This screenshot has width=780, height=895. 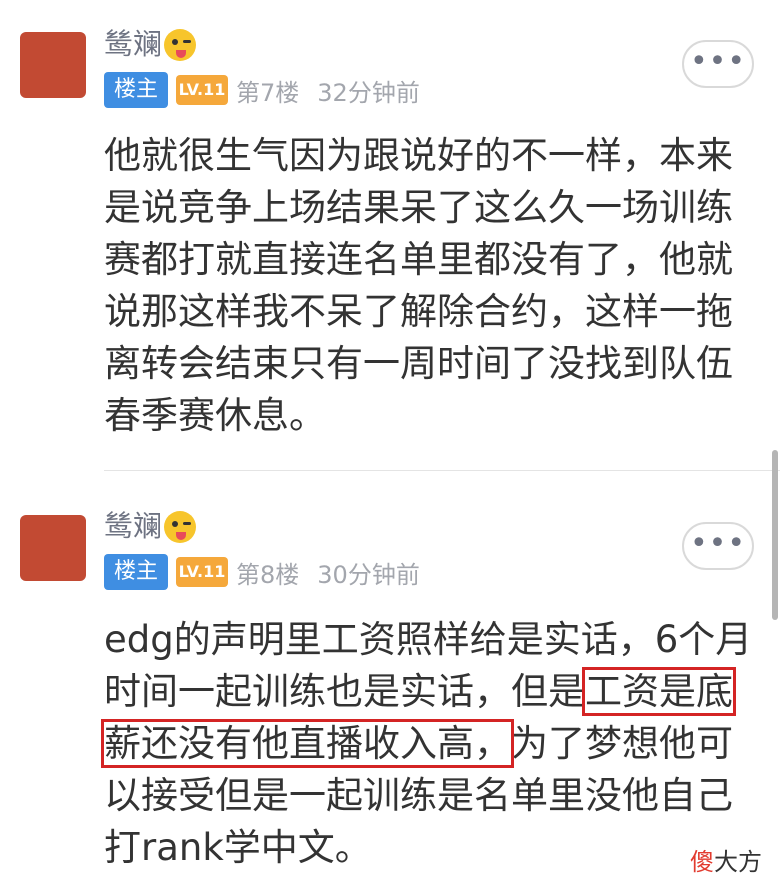 What do you see at coordinates (418, 795) in the screenshot?
I see `content-line: 以接受但是一起训练是名单里没他自己` at bounding box center [418, 795].